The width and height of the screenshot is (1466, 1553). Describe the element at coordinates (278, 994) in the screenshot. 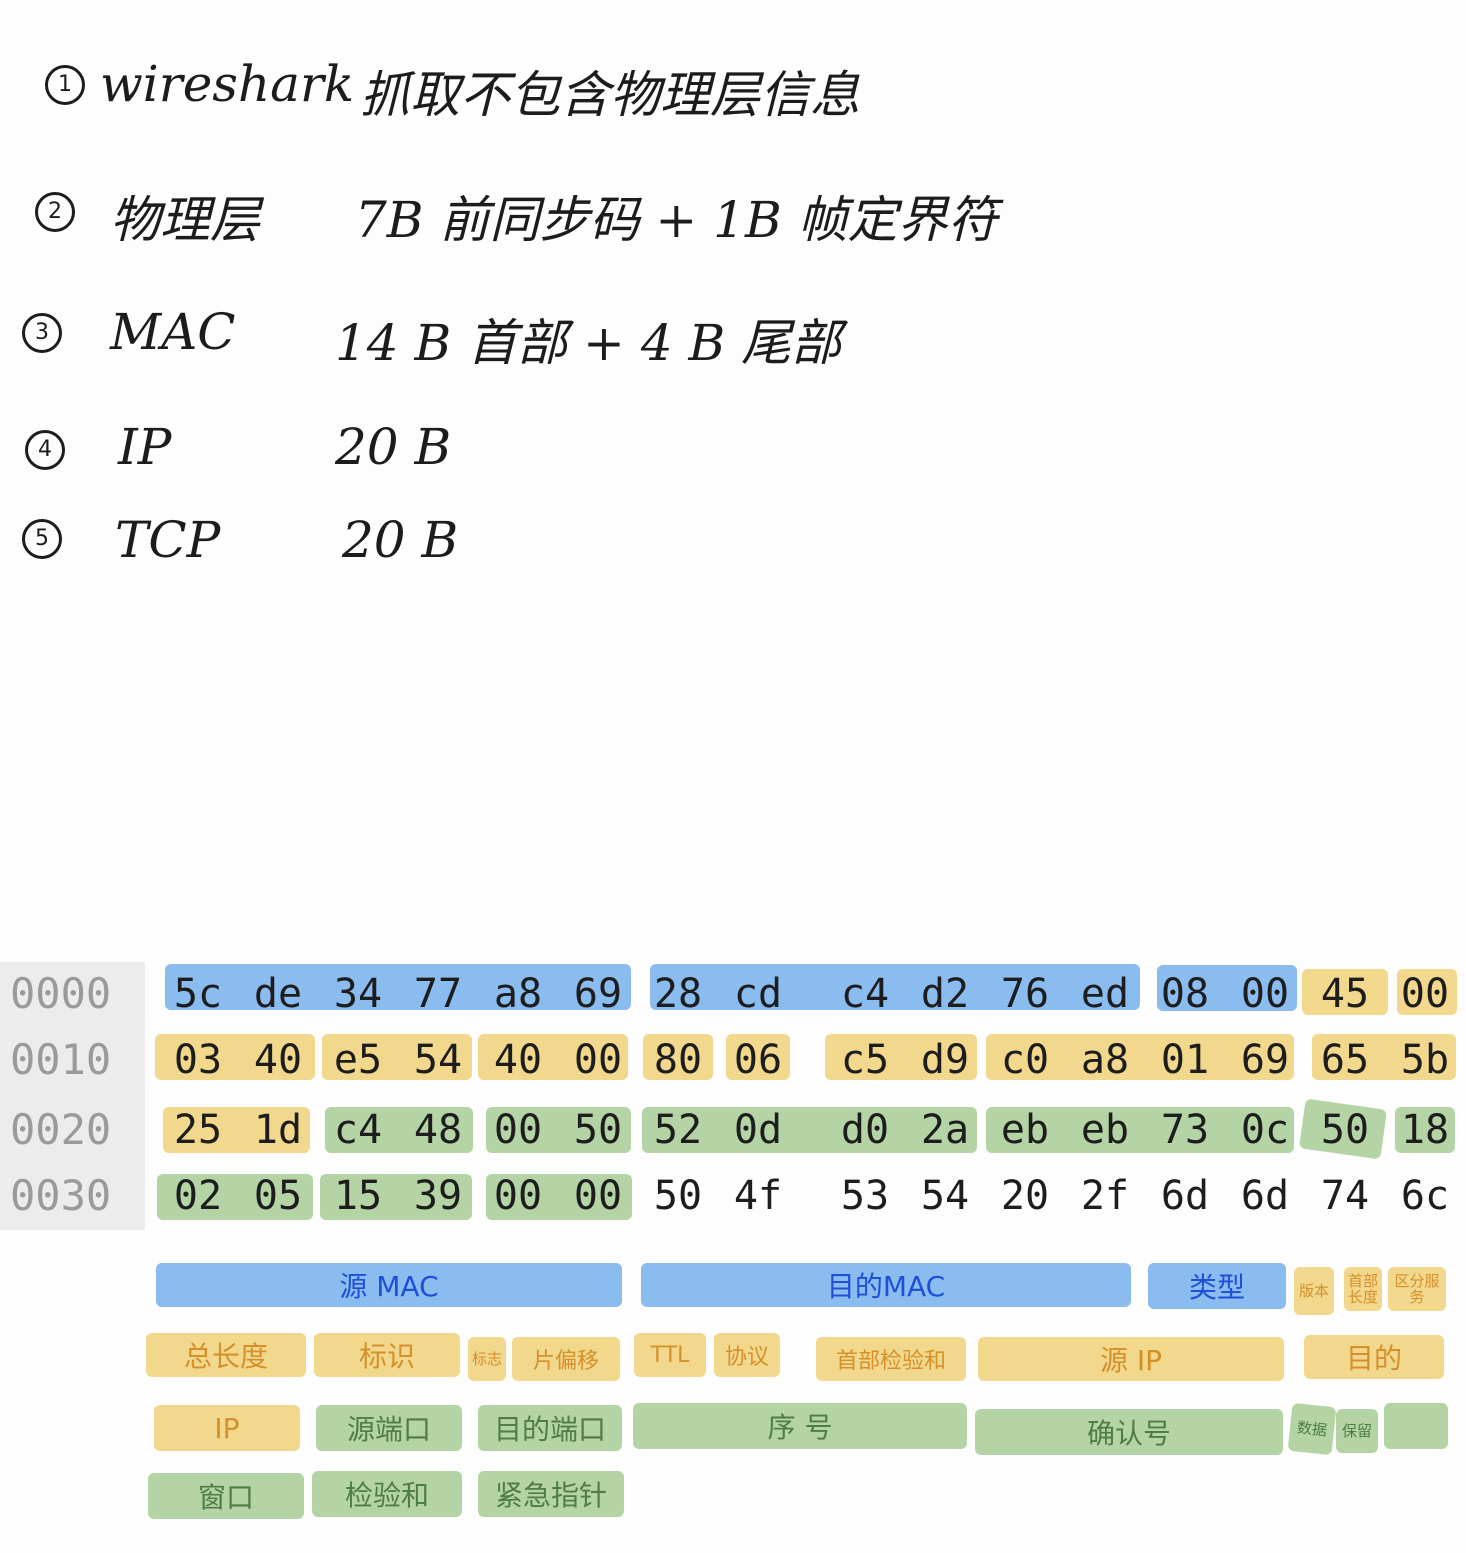

I see `hex-byte: de` at that location.